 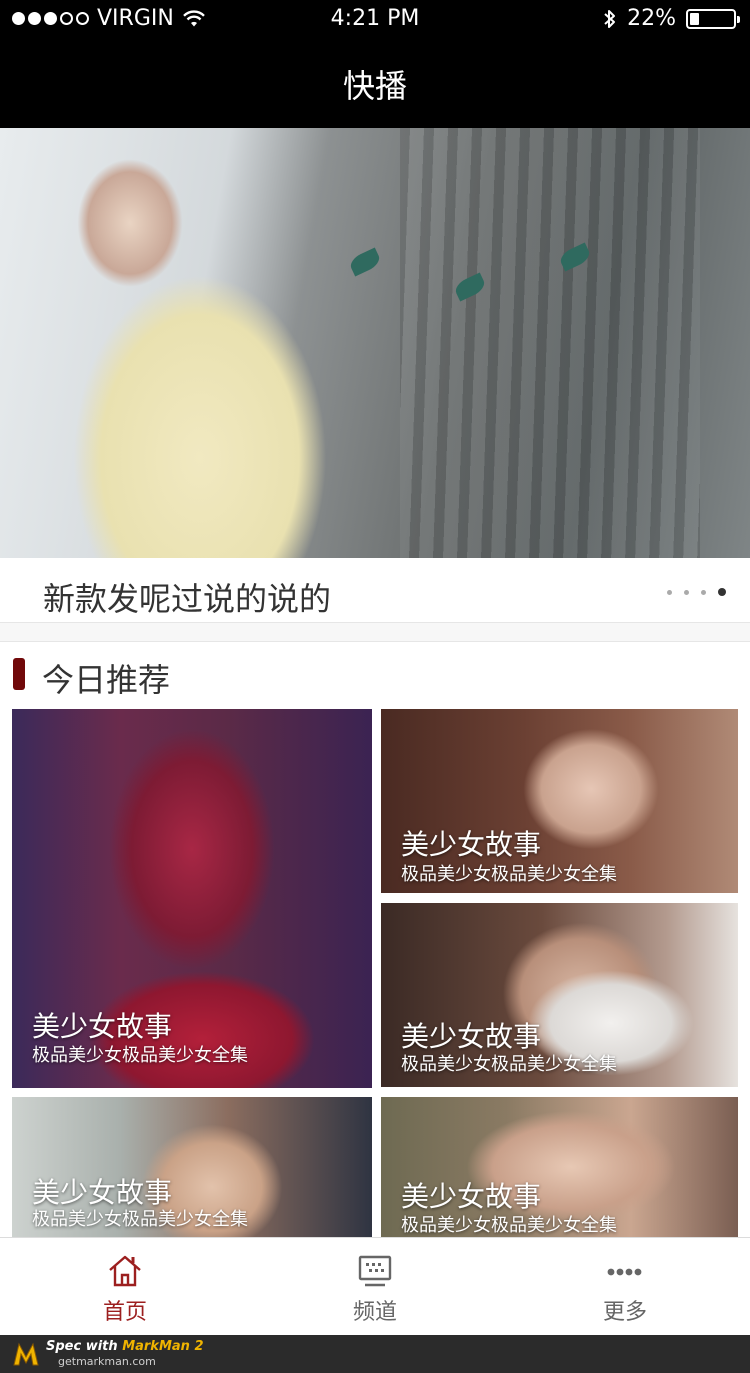 I want to click on markman-url: getmarkman.com, so click(x=107, y=1361).